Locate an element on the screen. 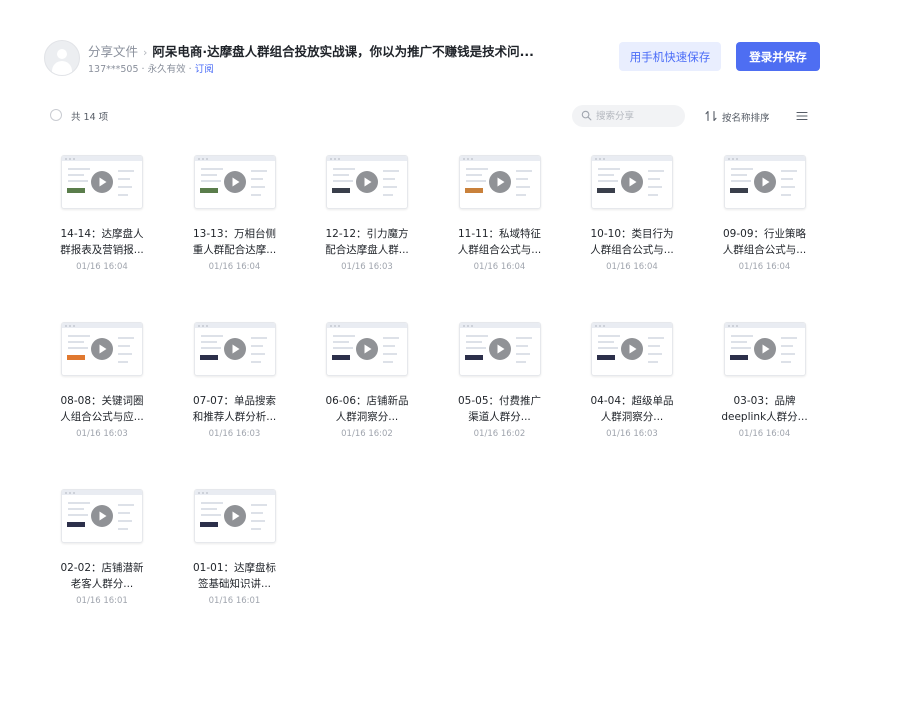 Image resolution: width=900 pixels, height=701 pixels. file-name-line: 07-07：单品搜索 is located at coordinates (234, 401).